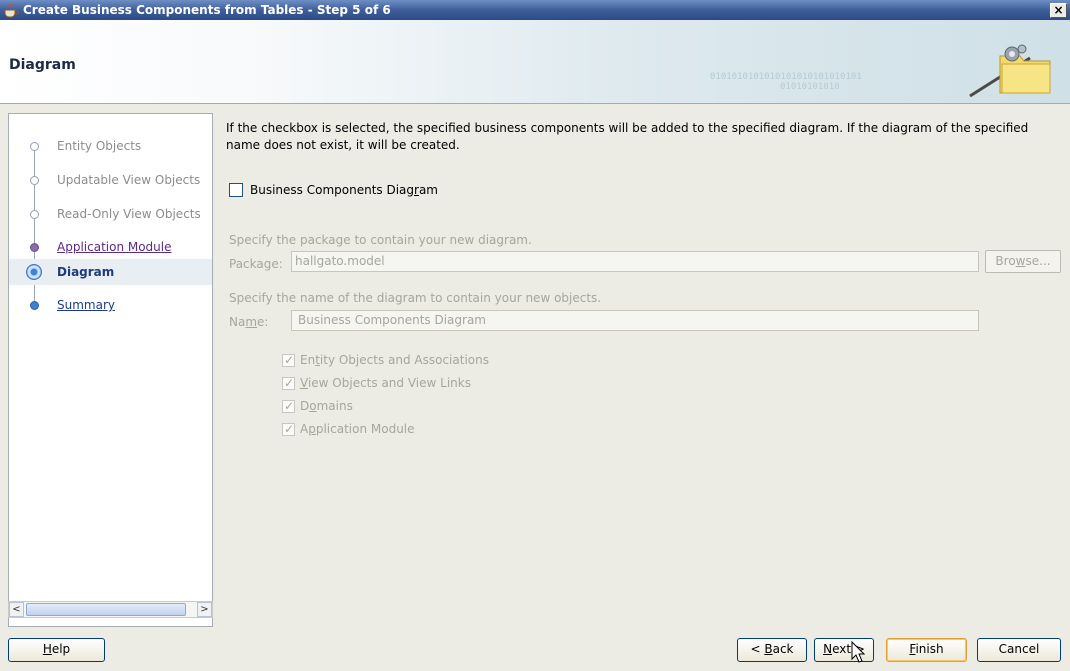  What do you see at coordinates (110, 214) in the screenshot?
I see `nav-item-read-only-view-objects: Read-Only View Objects` at bounding box center [110, 214].